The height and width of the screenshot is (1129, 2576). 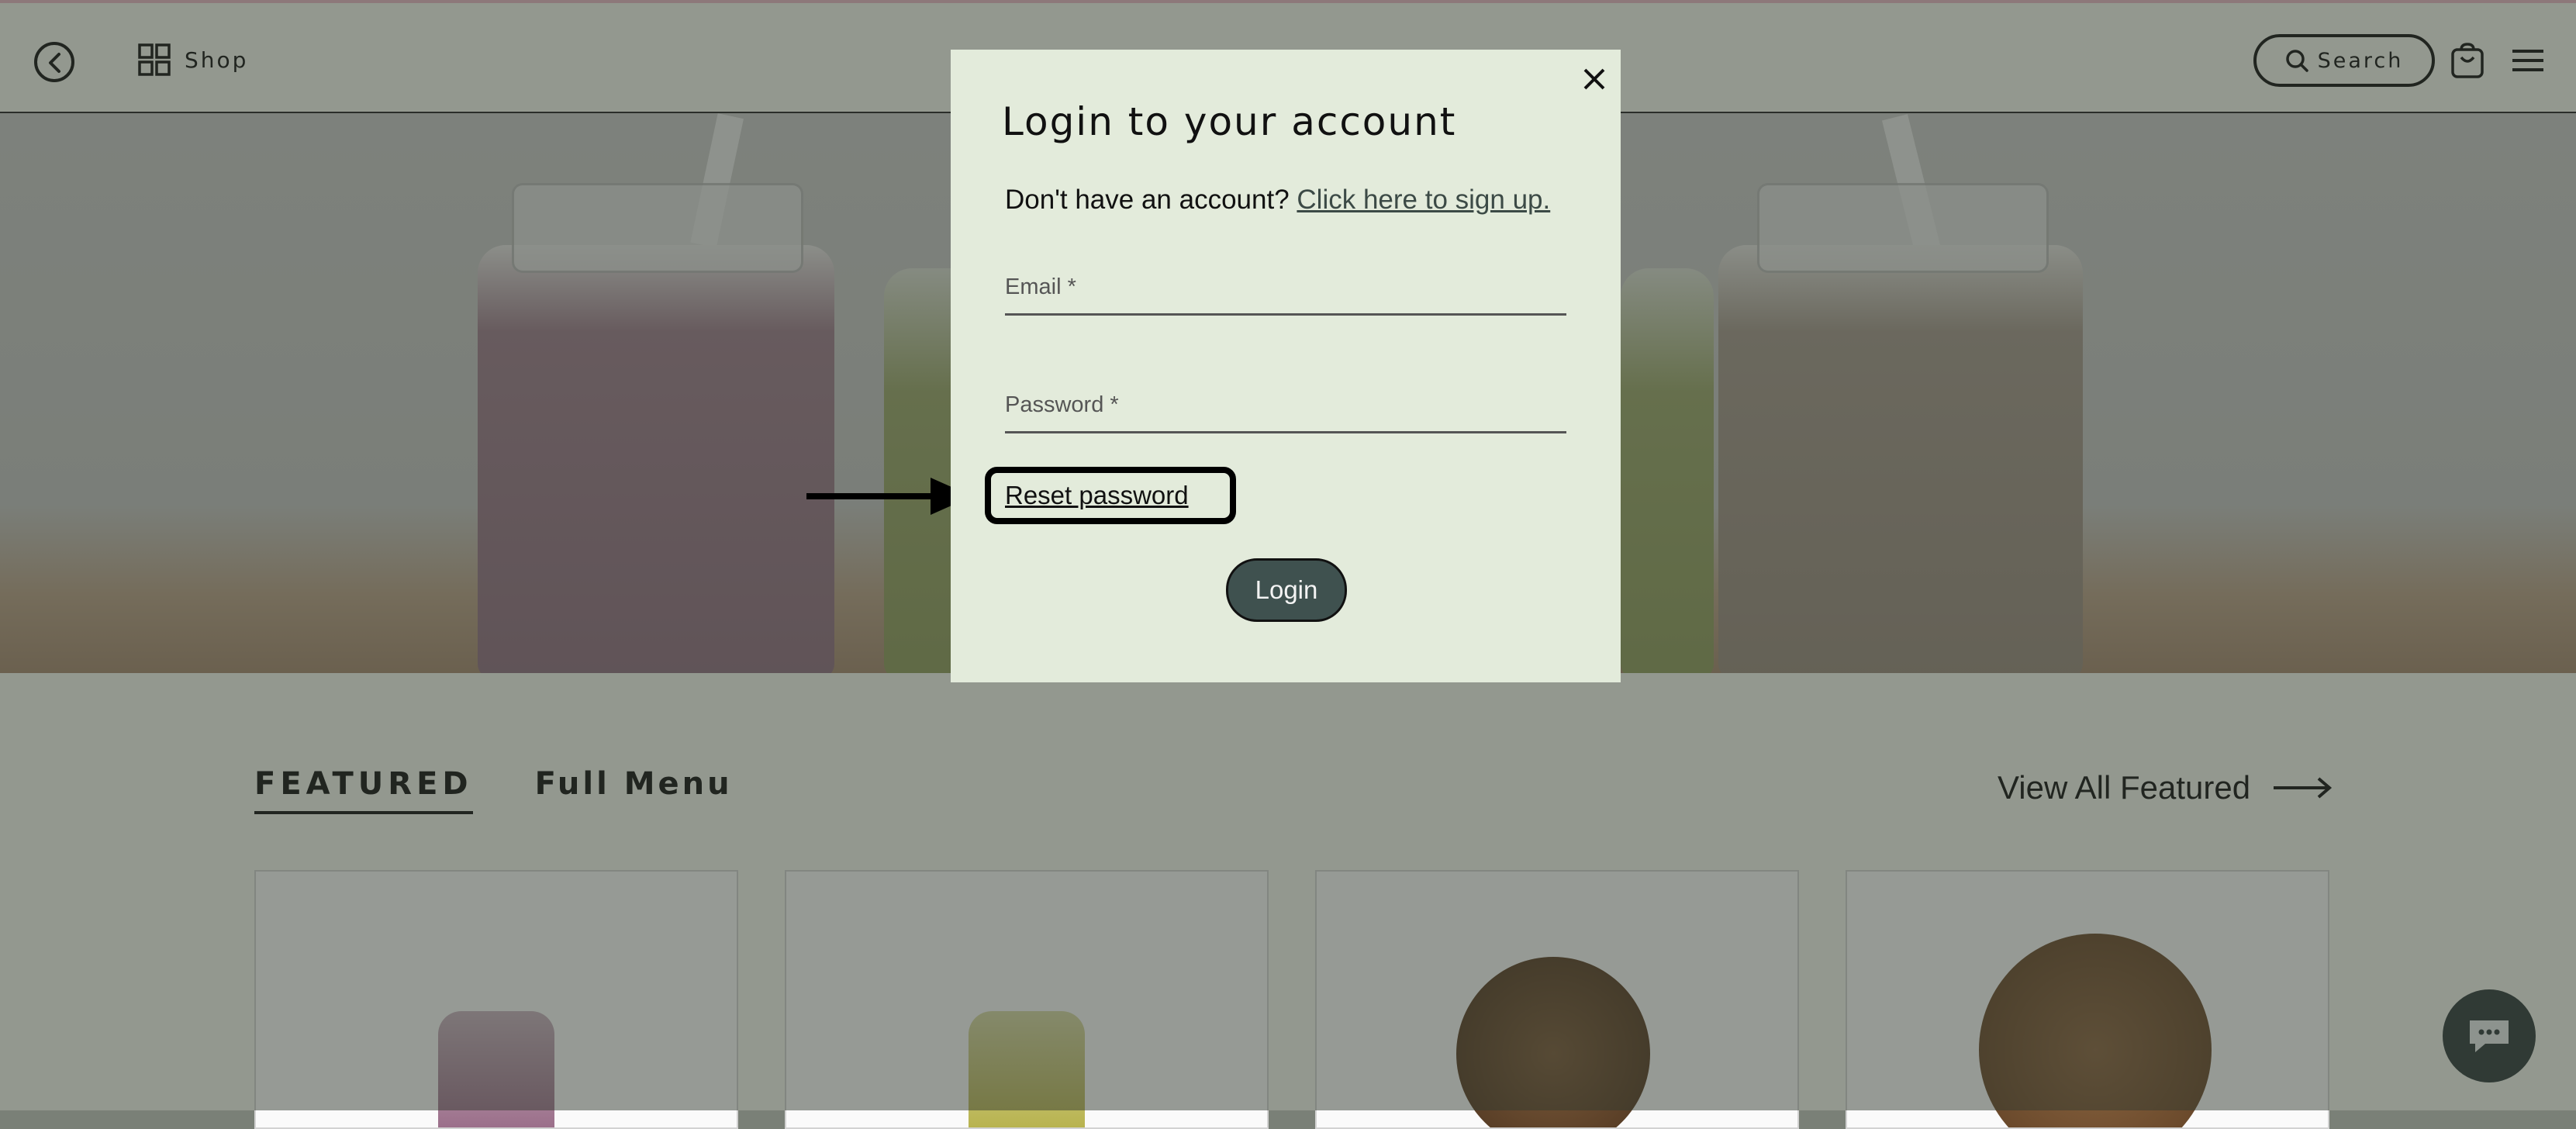 What do you see at coordinates (1594, 79) in the screenshot?
I see `close-icon` at bounding box center [1594, 79].